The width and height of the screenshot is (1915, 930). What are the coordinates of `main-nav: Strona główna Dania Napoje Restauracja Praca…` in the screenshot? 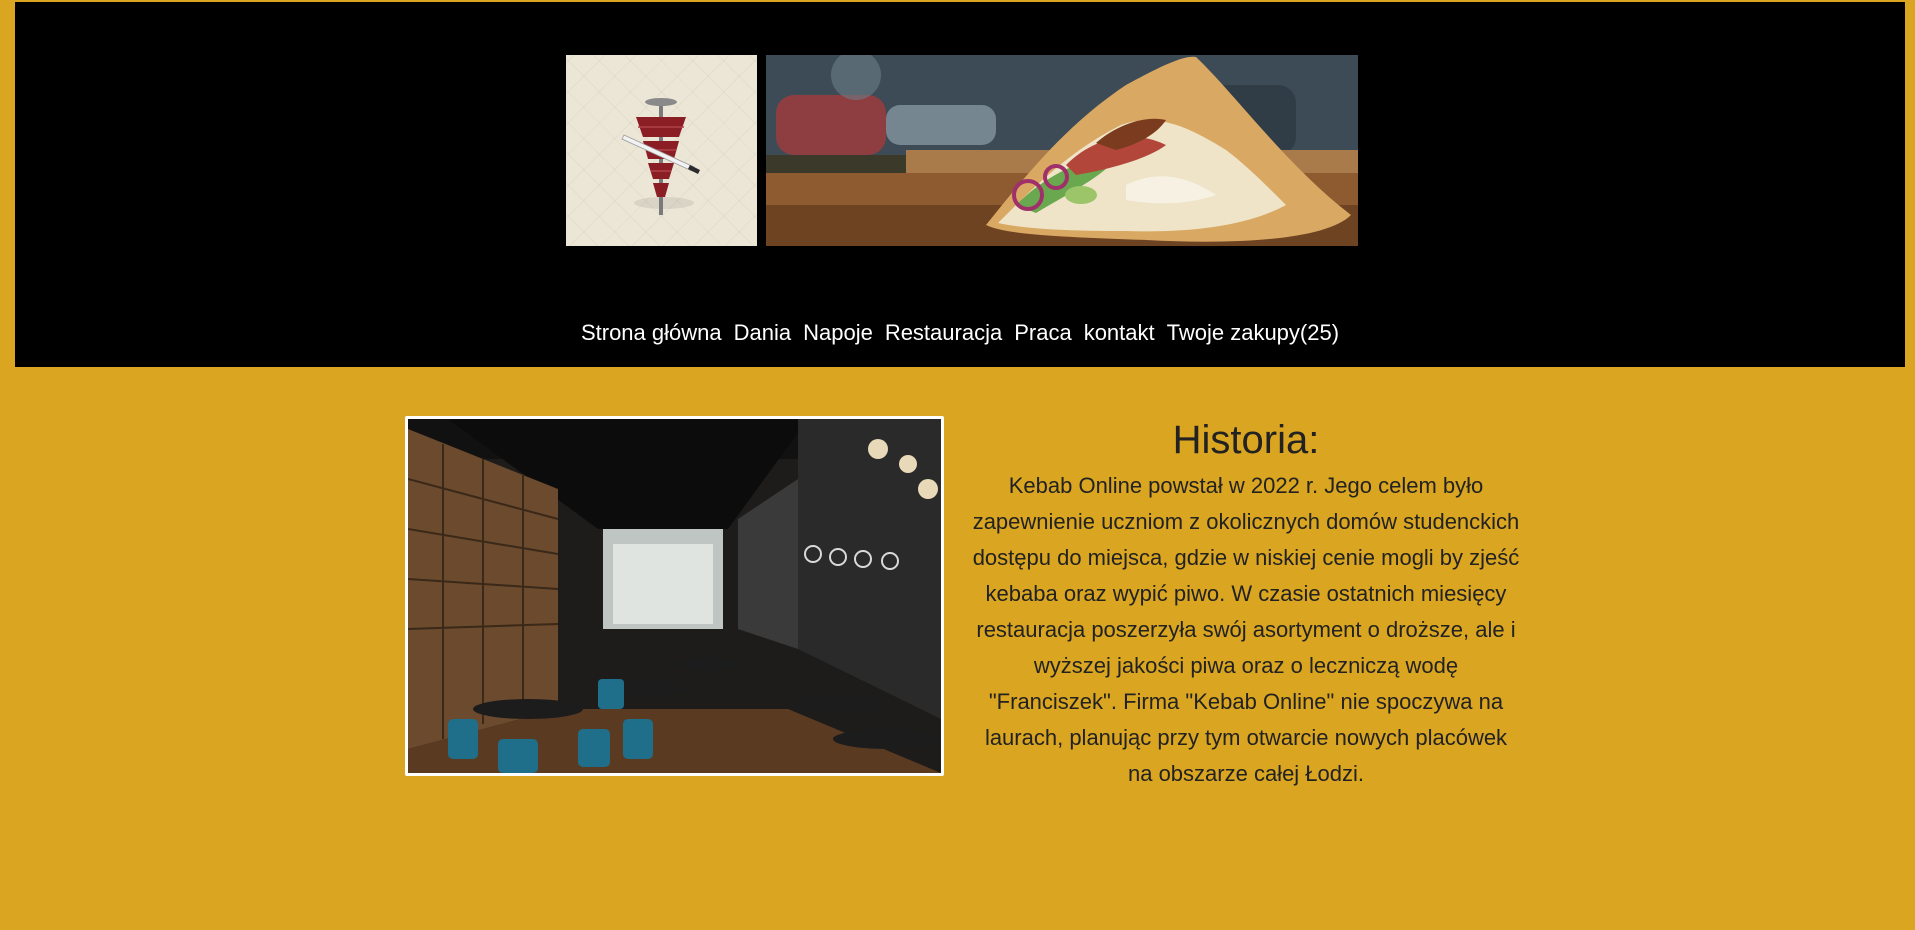 It's located at (960, 333).